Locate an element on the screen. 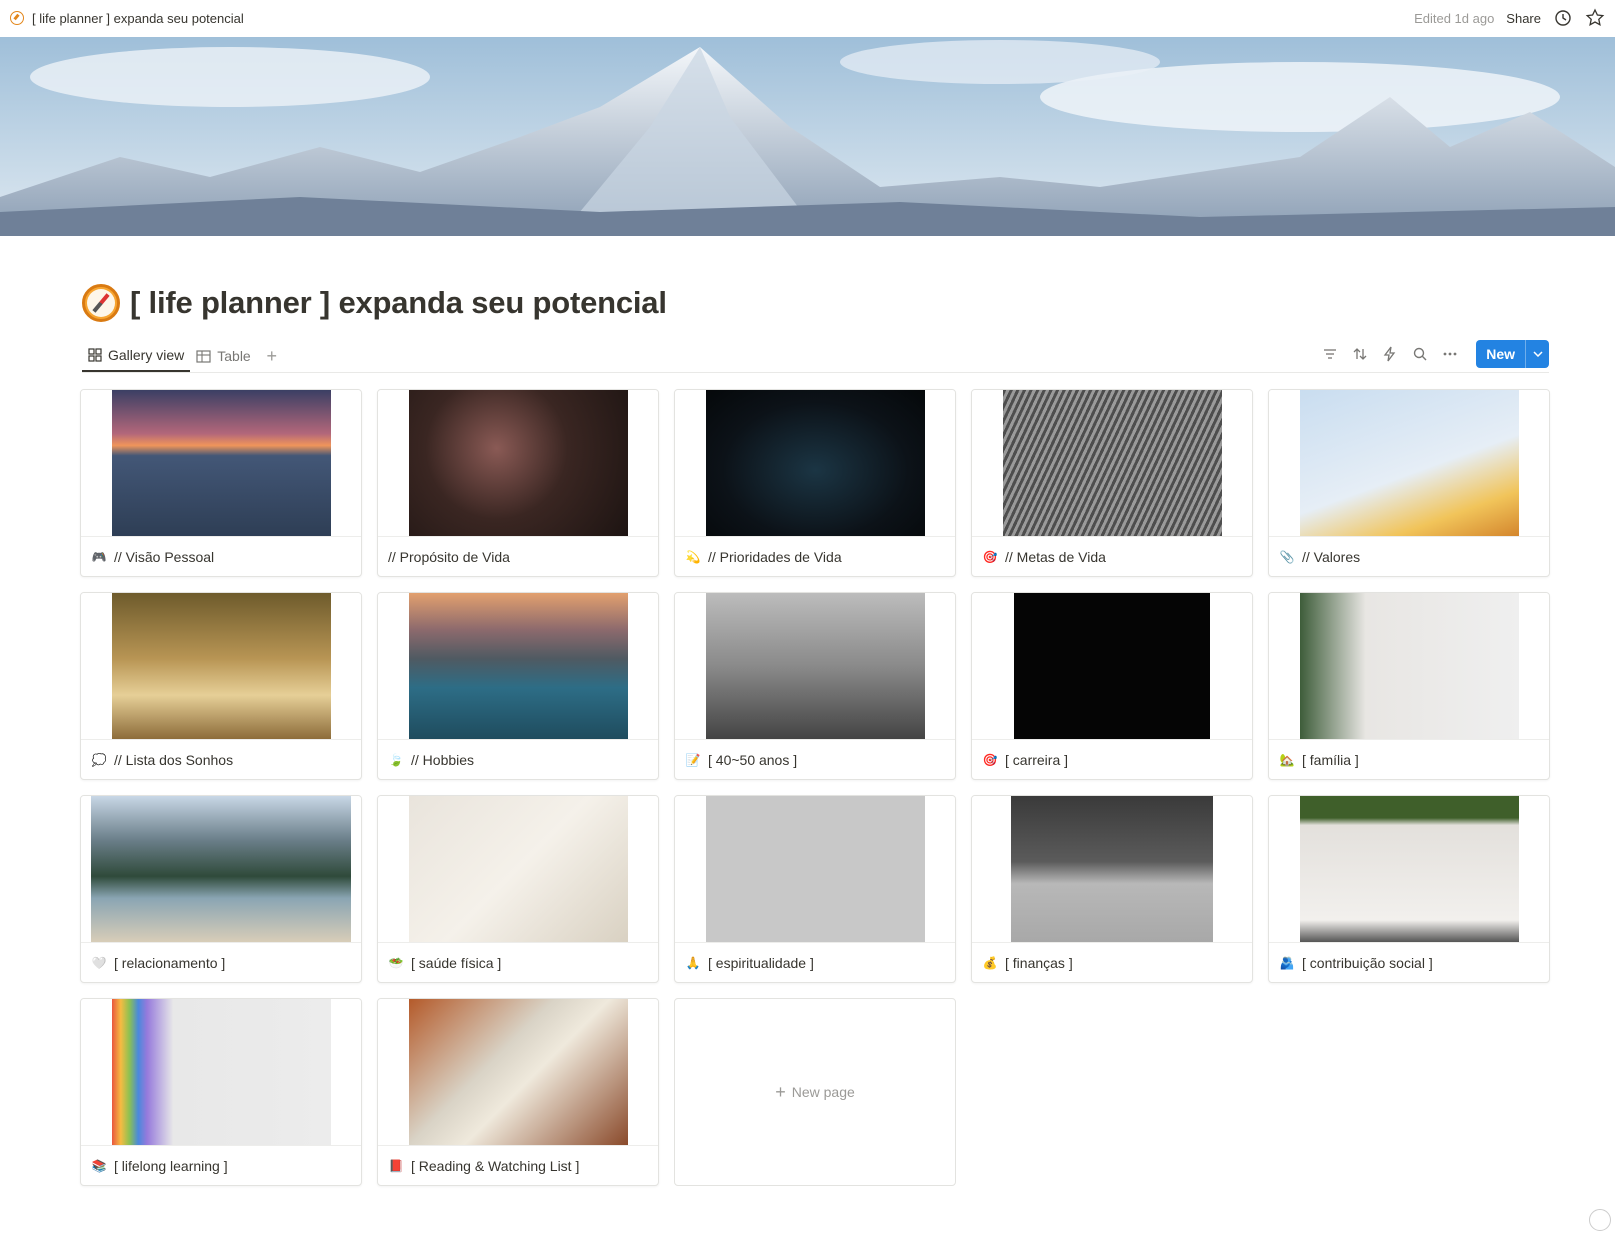 The height and width of the screenshot is (1235, 1615). red-book-icon: 📕 is located at coordinates (396, 1166).